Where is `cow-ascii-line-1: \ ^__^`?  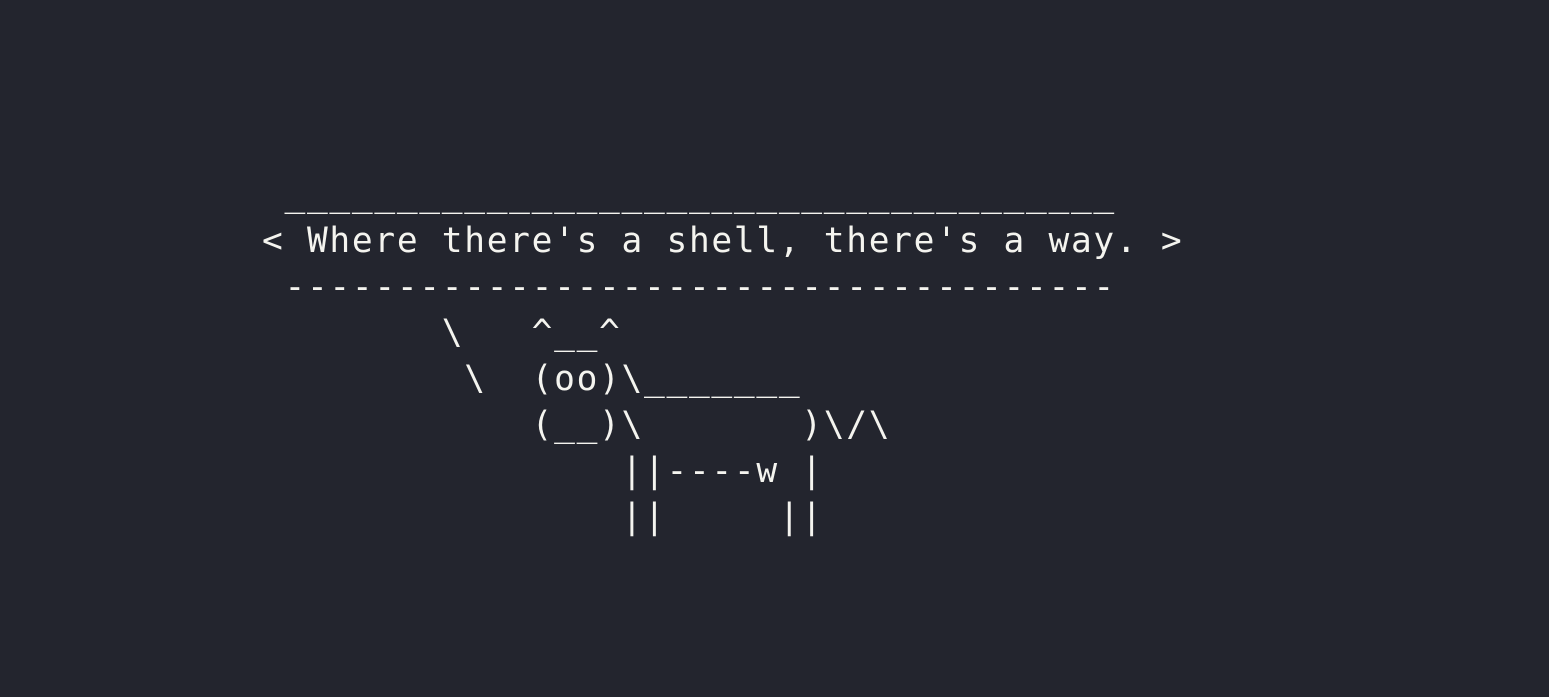
cow-ascii-line-1: \ ^__^ is located at coordinates (442, 333).